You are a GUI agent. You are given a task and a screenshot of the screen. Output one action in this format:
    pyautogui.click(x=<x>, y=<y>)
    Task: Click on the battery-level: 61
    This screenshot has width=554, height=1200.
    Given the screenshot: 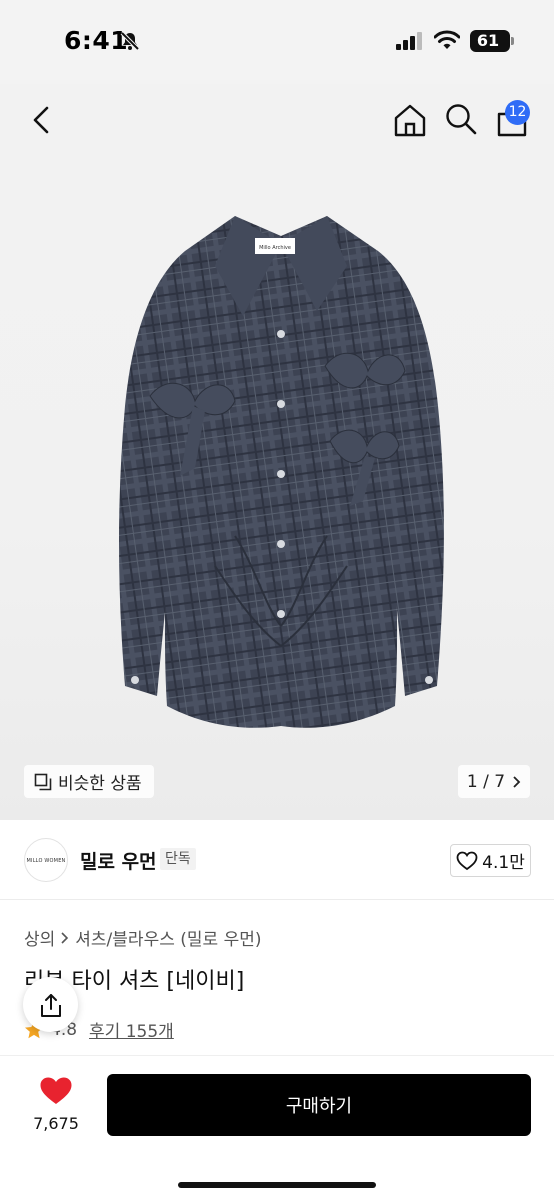 What is the action you would take?
    pyautogui.click(x=488, y=40)
    